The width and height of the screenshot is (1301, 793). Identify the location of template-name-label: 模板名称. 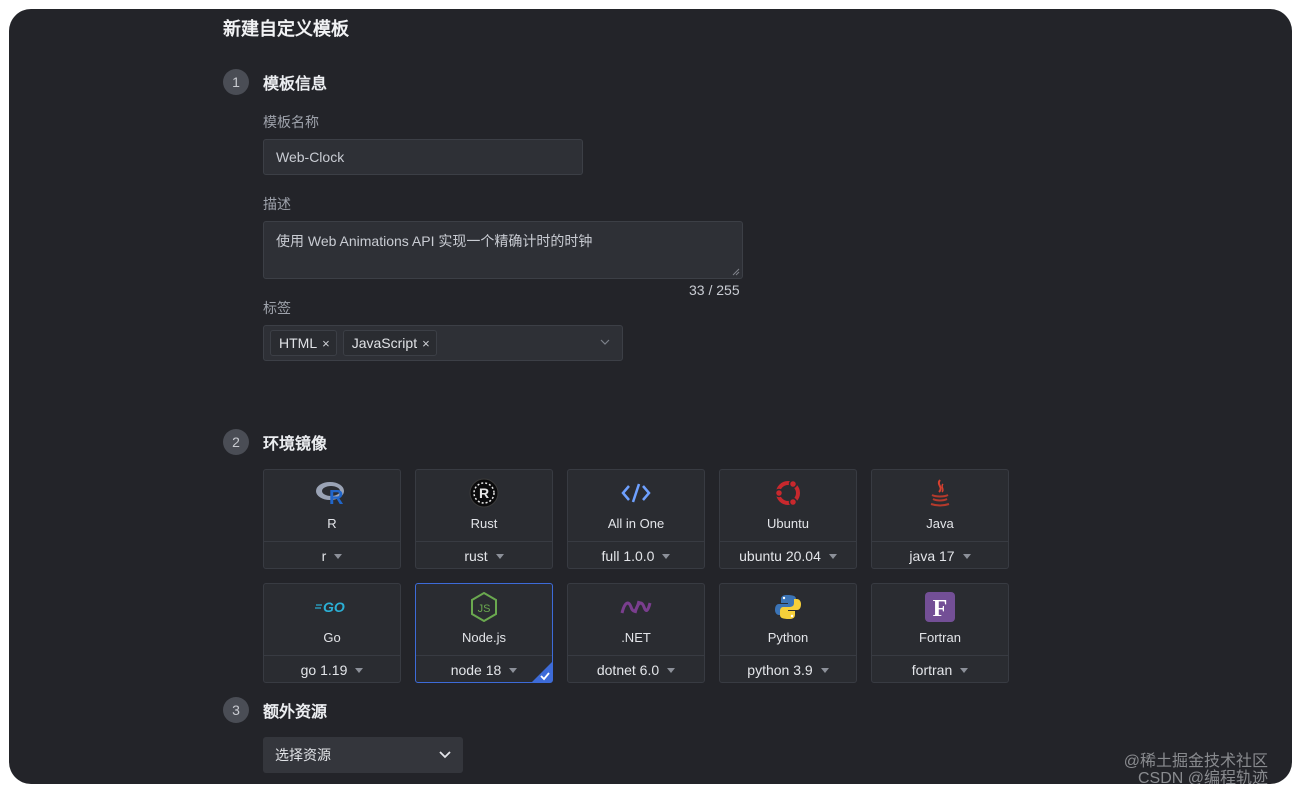
(291, 122).